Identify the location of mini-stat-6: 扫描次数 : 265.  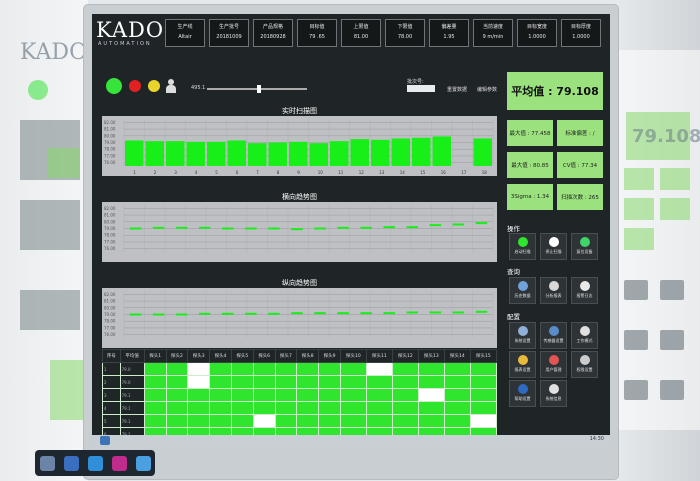
(580, 197).